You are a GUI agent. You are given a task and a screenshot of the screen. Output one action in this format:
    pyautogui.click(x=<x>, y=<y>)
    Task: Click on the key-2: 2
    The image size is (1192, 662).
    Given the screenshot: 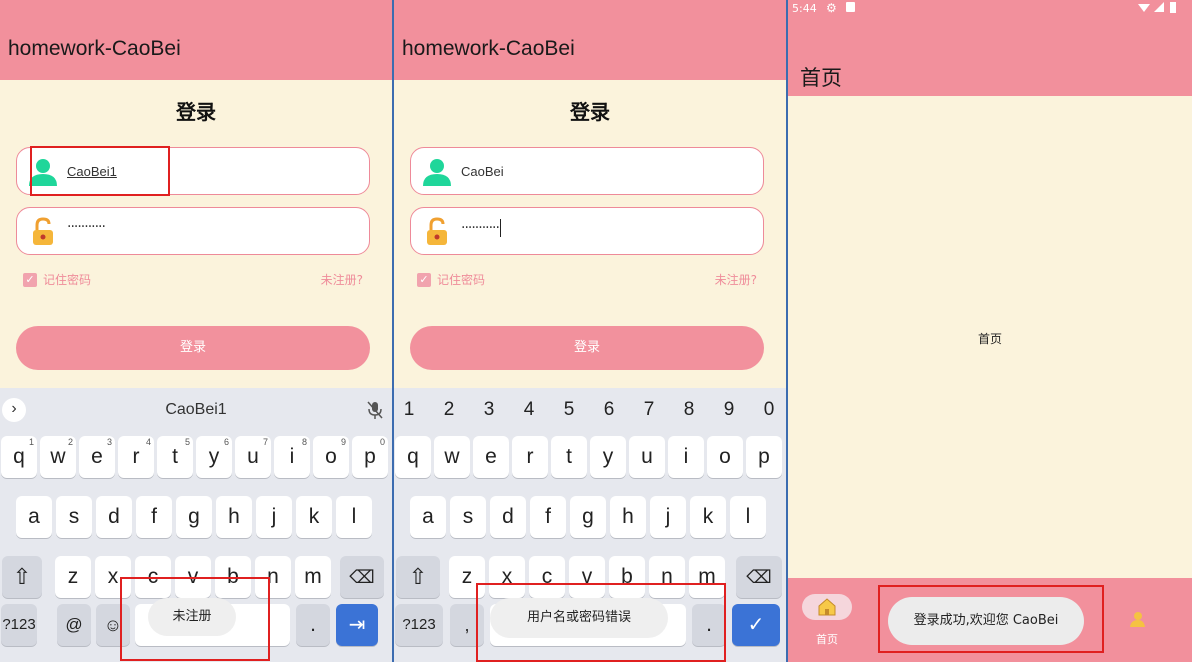 What is the action you would take?
    pyautogui.click(x=449, y=410)
    